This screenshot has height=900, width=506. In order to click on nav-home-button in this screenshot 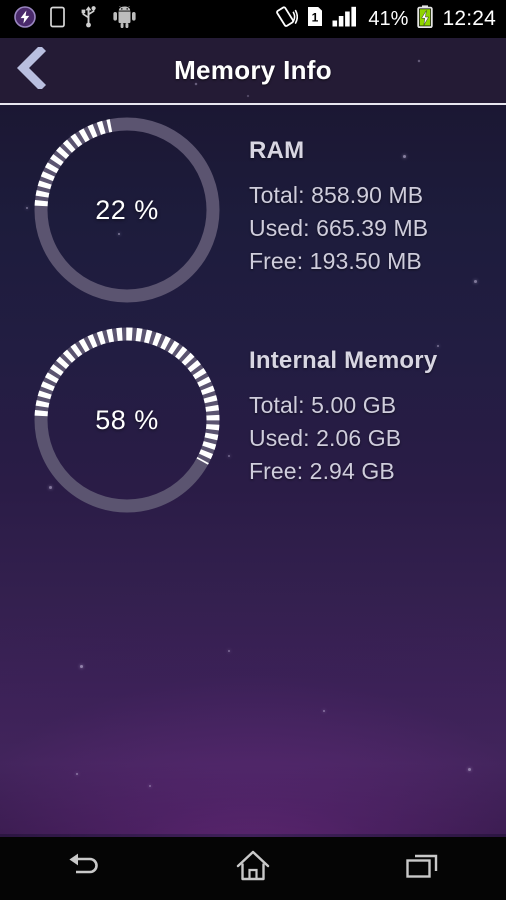, I will do `click(253, 868)`.